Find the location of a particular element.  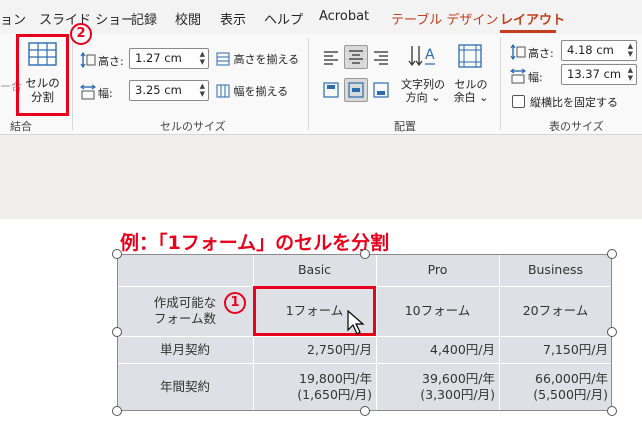

text-direction-label-2: 方向 ⌄ is located at coordinates (423, 97).